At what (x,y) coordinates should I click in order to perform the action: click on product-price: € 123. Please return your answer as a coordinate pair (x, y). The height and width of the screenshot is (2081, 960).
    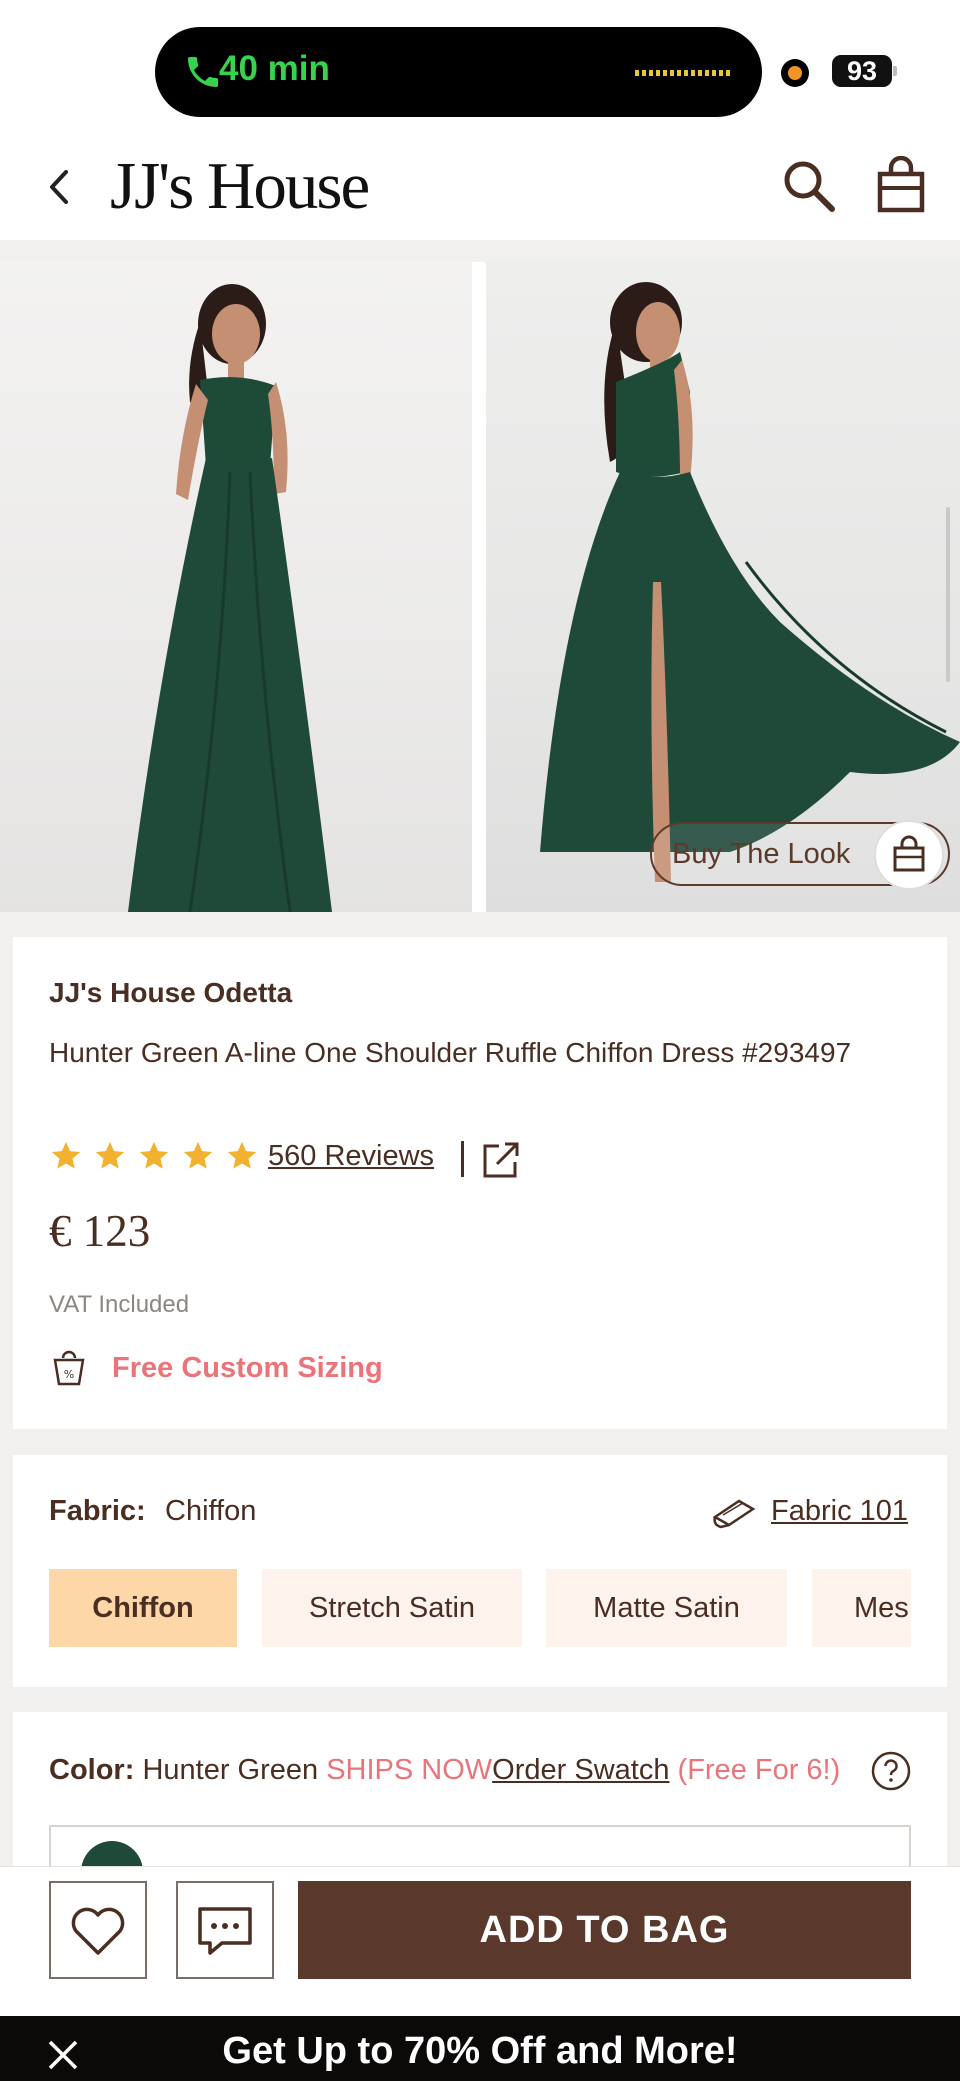
    Looking at the image, I should click on (100, 1231).